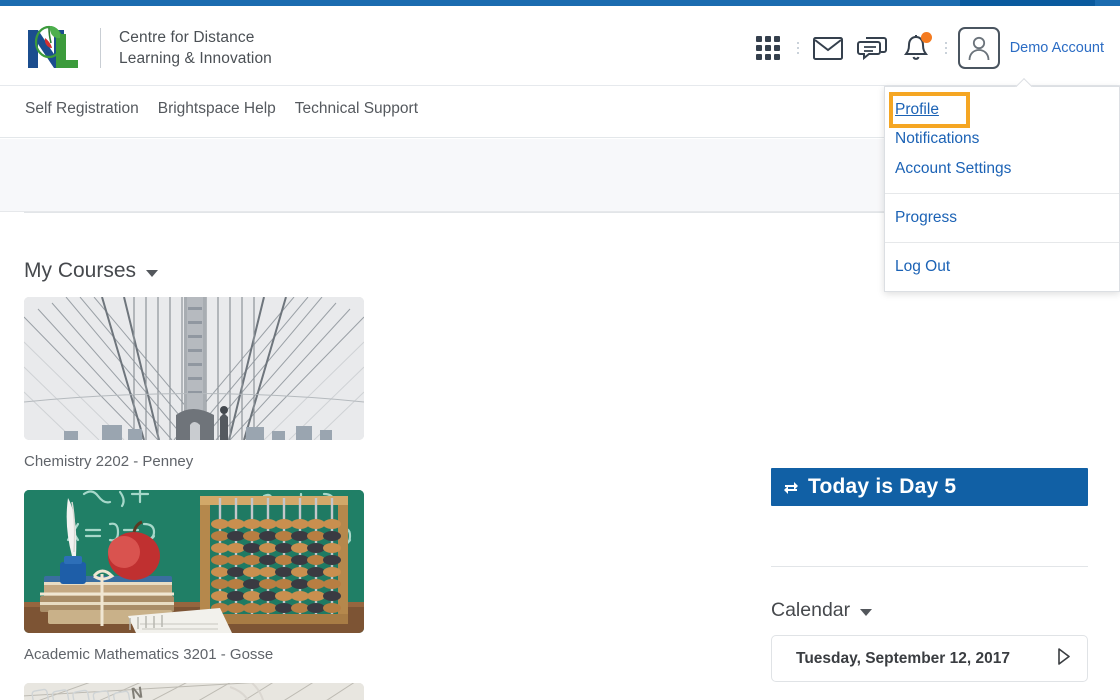 Image resolution: width=1120 pixels, height=700 pixels. I want to click on course-image-bridge-cables, so click(194, 368).